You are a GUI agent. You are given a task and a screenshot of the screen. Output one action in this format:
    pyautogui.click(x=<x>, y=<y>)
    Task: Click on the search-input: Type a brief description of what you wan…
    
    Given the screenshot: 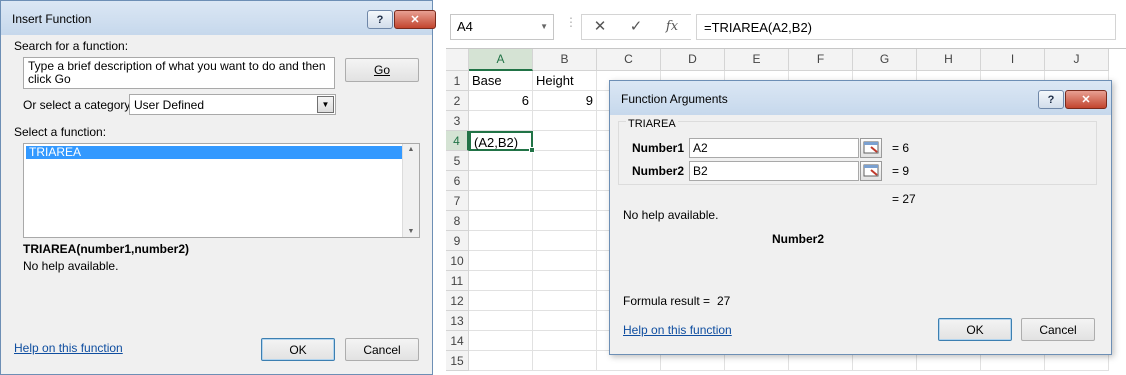 What is the action you would take?
    pyautogui.click(x=179, y=73)
    